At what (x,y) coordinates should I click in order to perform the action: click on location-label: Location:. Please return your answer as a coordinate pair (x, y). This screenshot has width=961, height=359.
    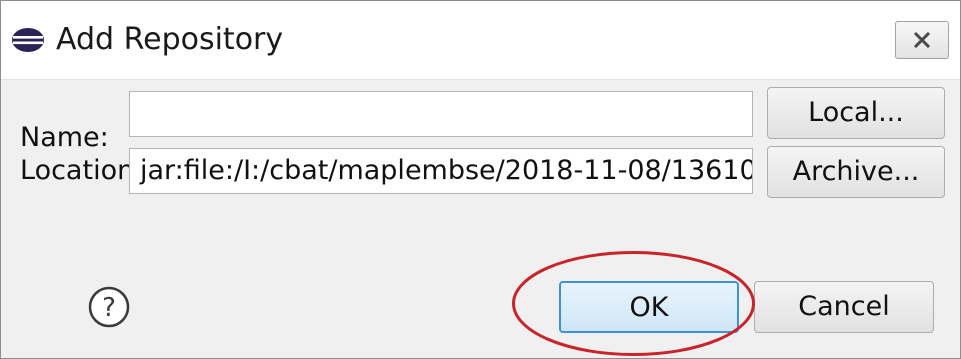
    Looking at the image, I should click on (82, 170).